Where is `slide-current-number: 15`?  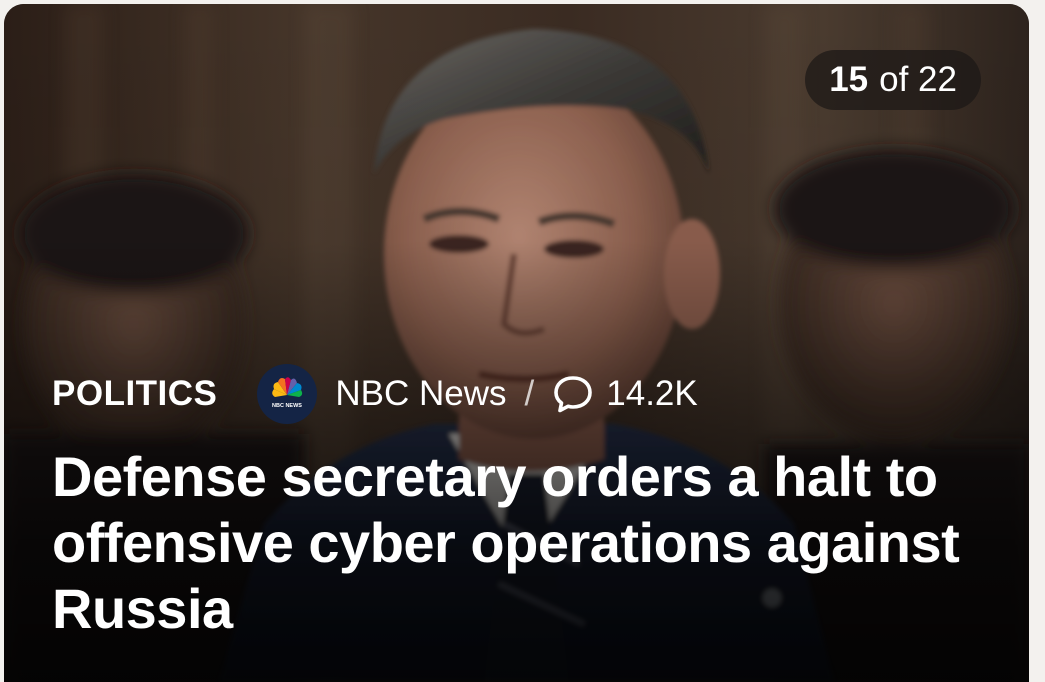
slide-current-number: 15 is located at coordinates (849, 79).